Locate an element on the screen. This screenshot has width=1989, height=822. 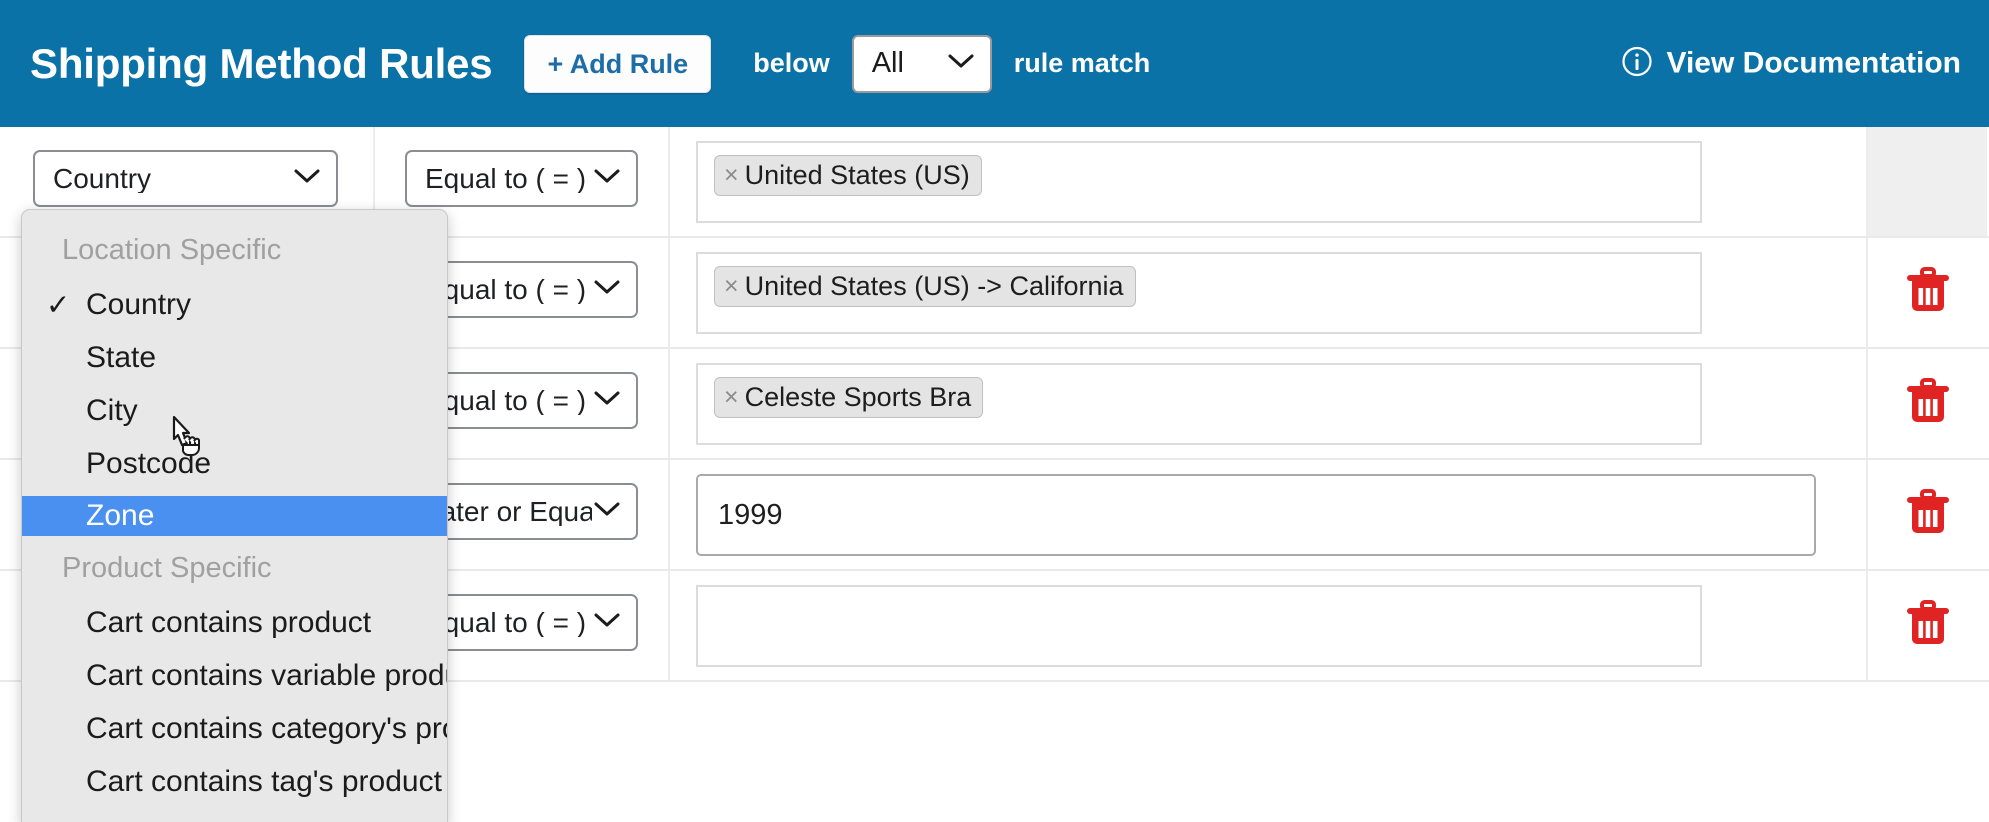
dropdown-item-cart-contains-product: Cart contains product is located at coordinates (234, 623).